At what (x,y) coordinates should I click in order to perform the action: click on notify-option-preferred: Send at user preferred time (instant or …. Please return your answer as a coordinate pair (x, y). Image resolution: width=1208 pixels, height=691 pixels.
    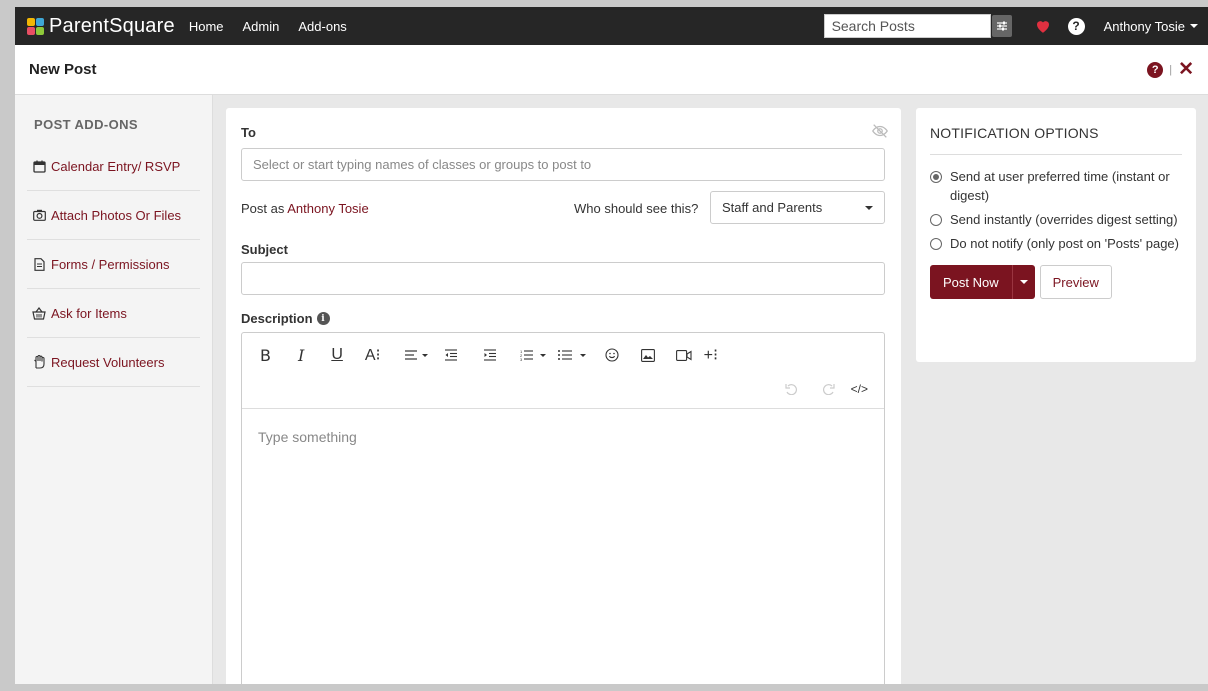
    Looking at the image, I should click on (1056, 186).